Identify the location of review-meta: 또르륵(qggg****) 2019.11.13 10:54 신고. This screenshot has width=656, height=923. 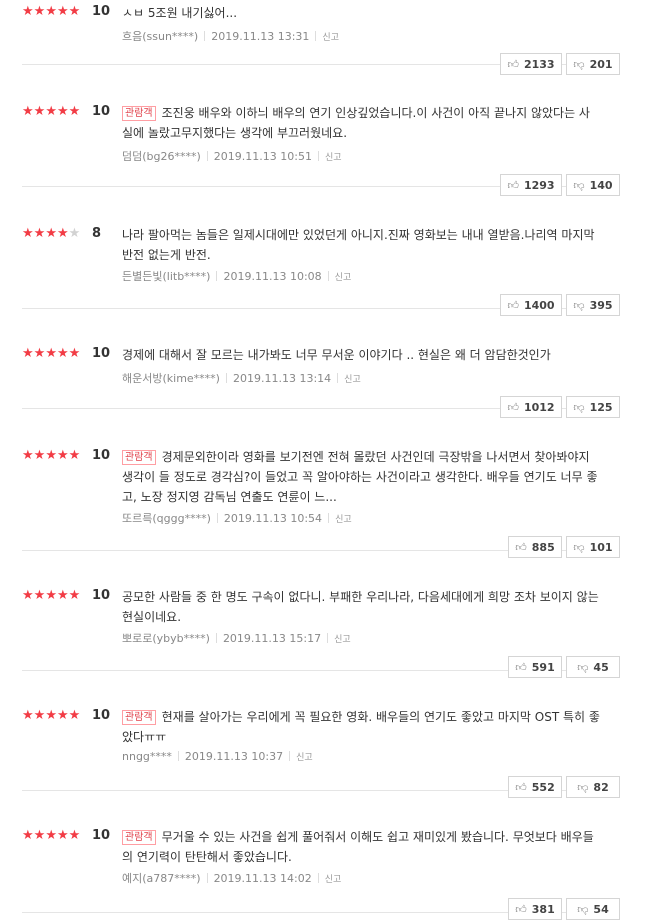
(237, 518).